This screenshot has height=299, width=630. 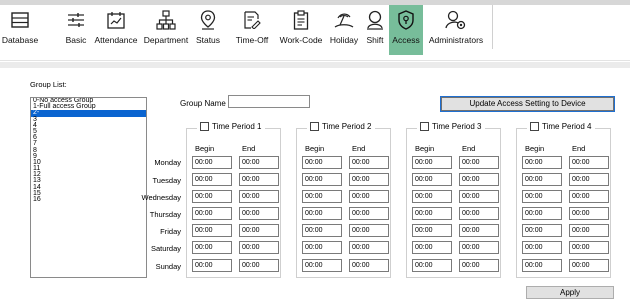 What do you see at coordinates (252, 20) in the screenshot?
I see `document-edit-icon` at bounding box center [252, 20].